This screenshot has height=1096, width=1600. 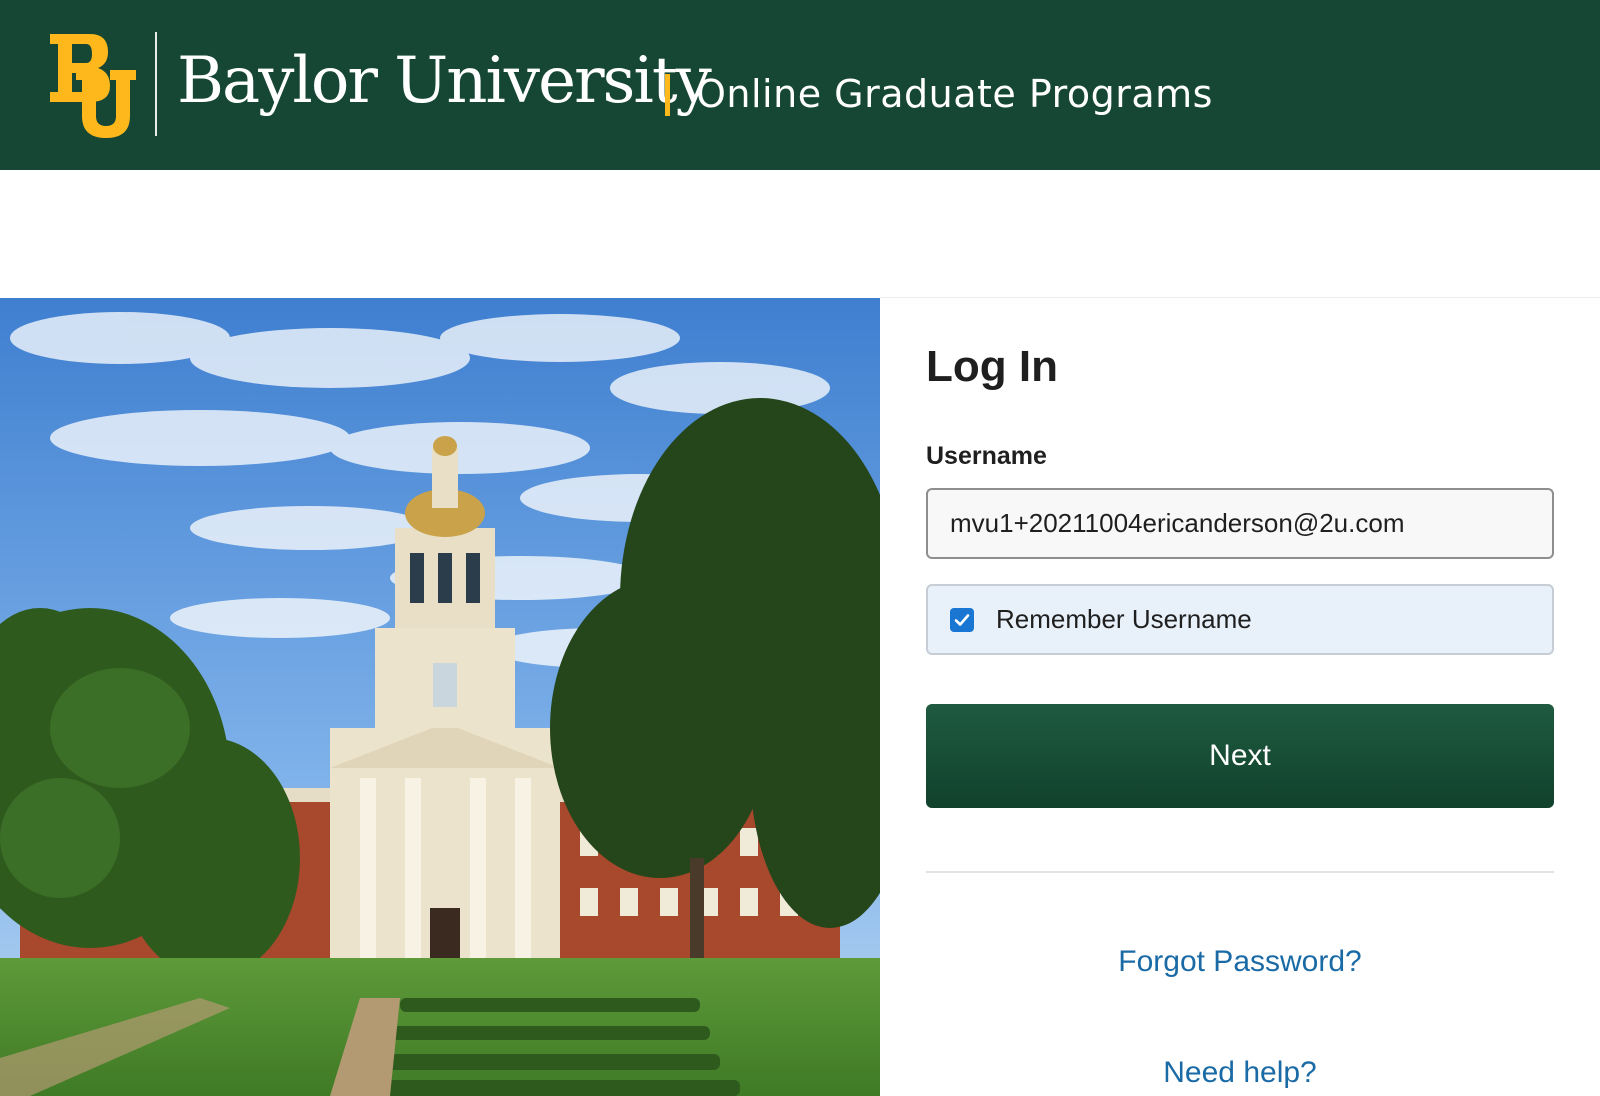 I want to click on remember-username-checkbox: Remember Username, so click(x=1240, y=619).